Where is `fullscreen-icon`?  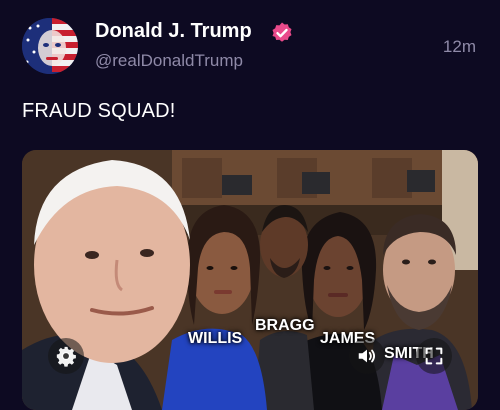 fullscreen-icon is located at coordinates (434, 356).